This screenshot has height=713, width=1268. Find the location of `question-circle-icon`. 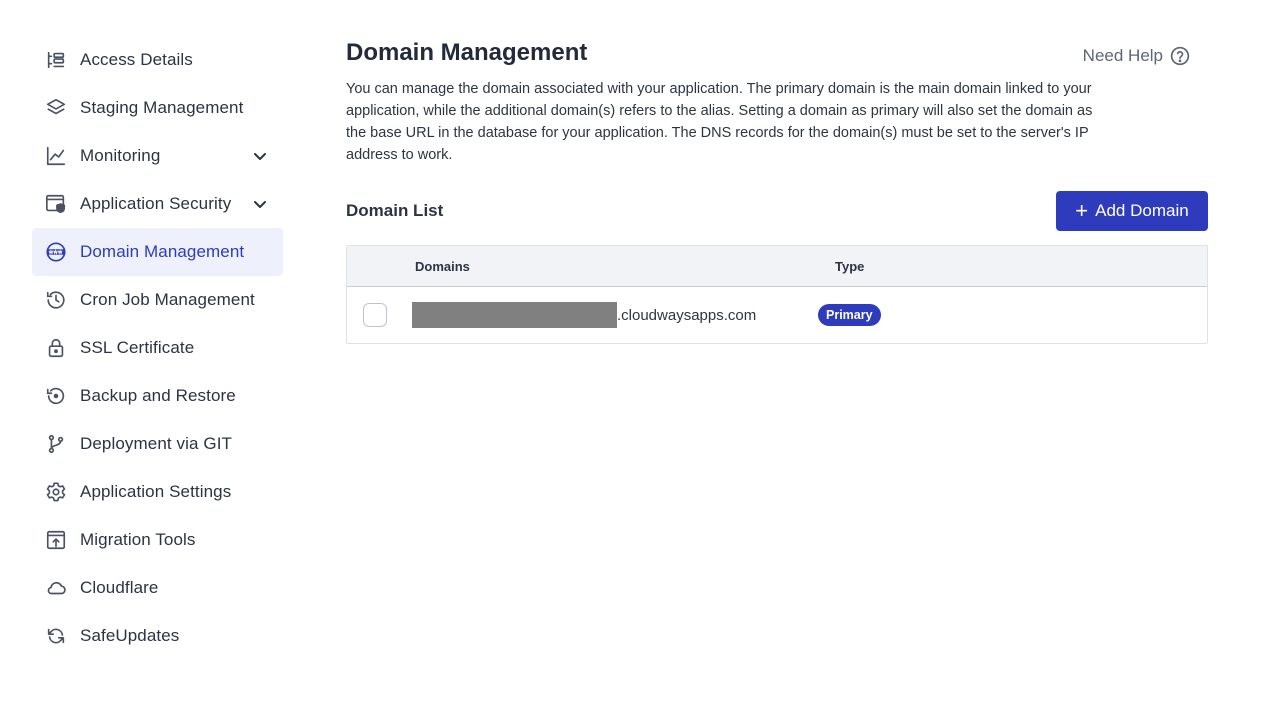

question-circle-icon is located at coordinates (1180, 56).